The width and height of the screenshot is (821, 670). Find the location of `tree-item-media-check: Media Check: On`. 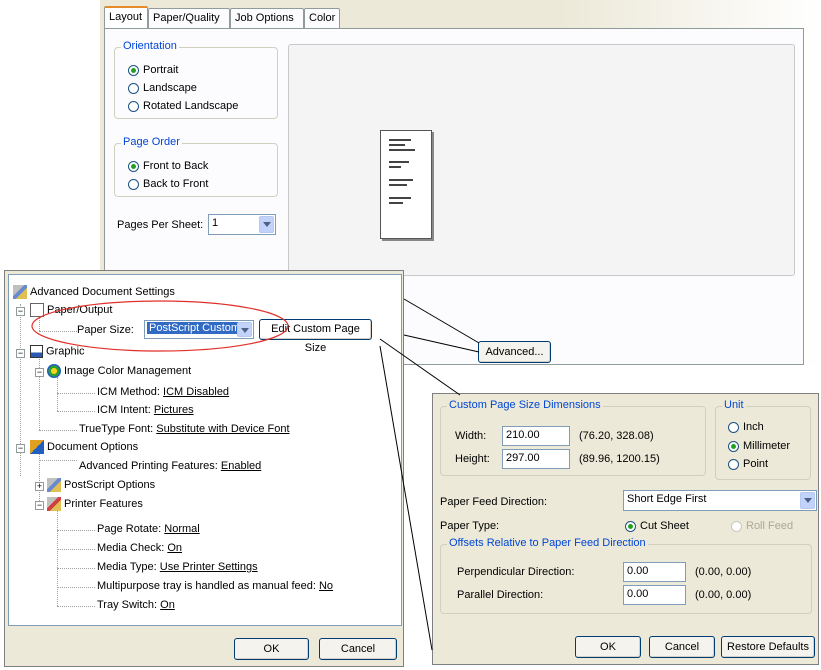

tree-item-media-check: Media Check: On is located at coordinates (139, 548).